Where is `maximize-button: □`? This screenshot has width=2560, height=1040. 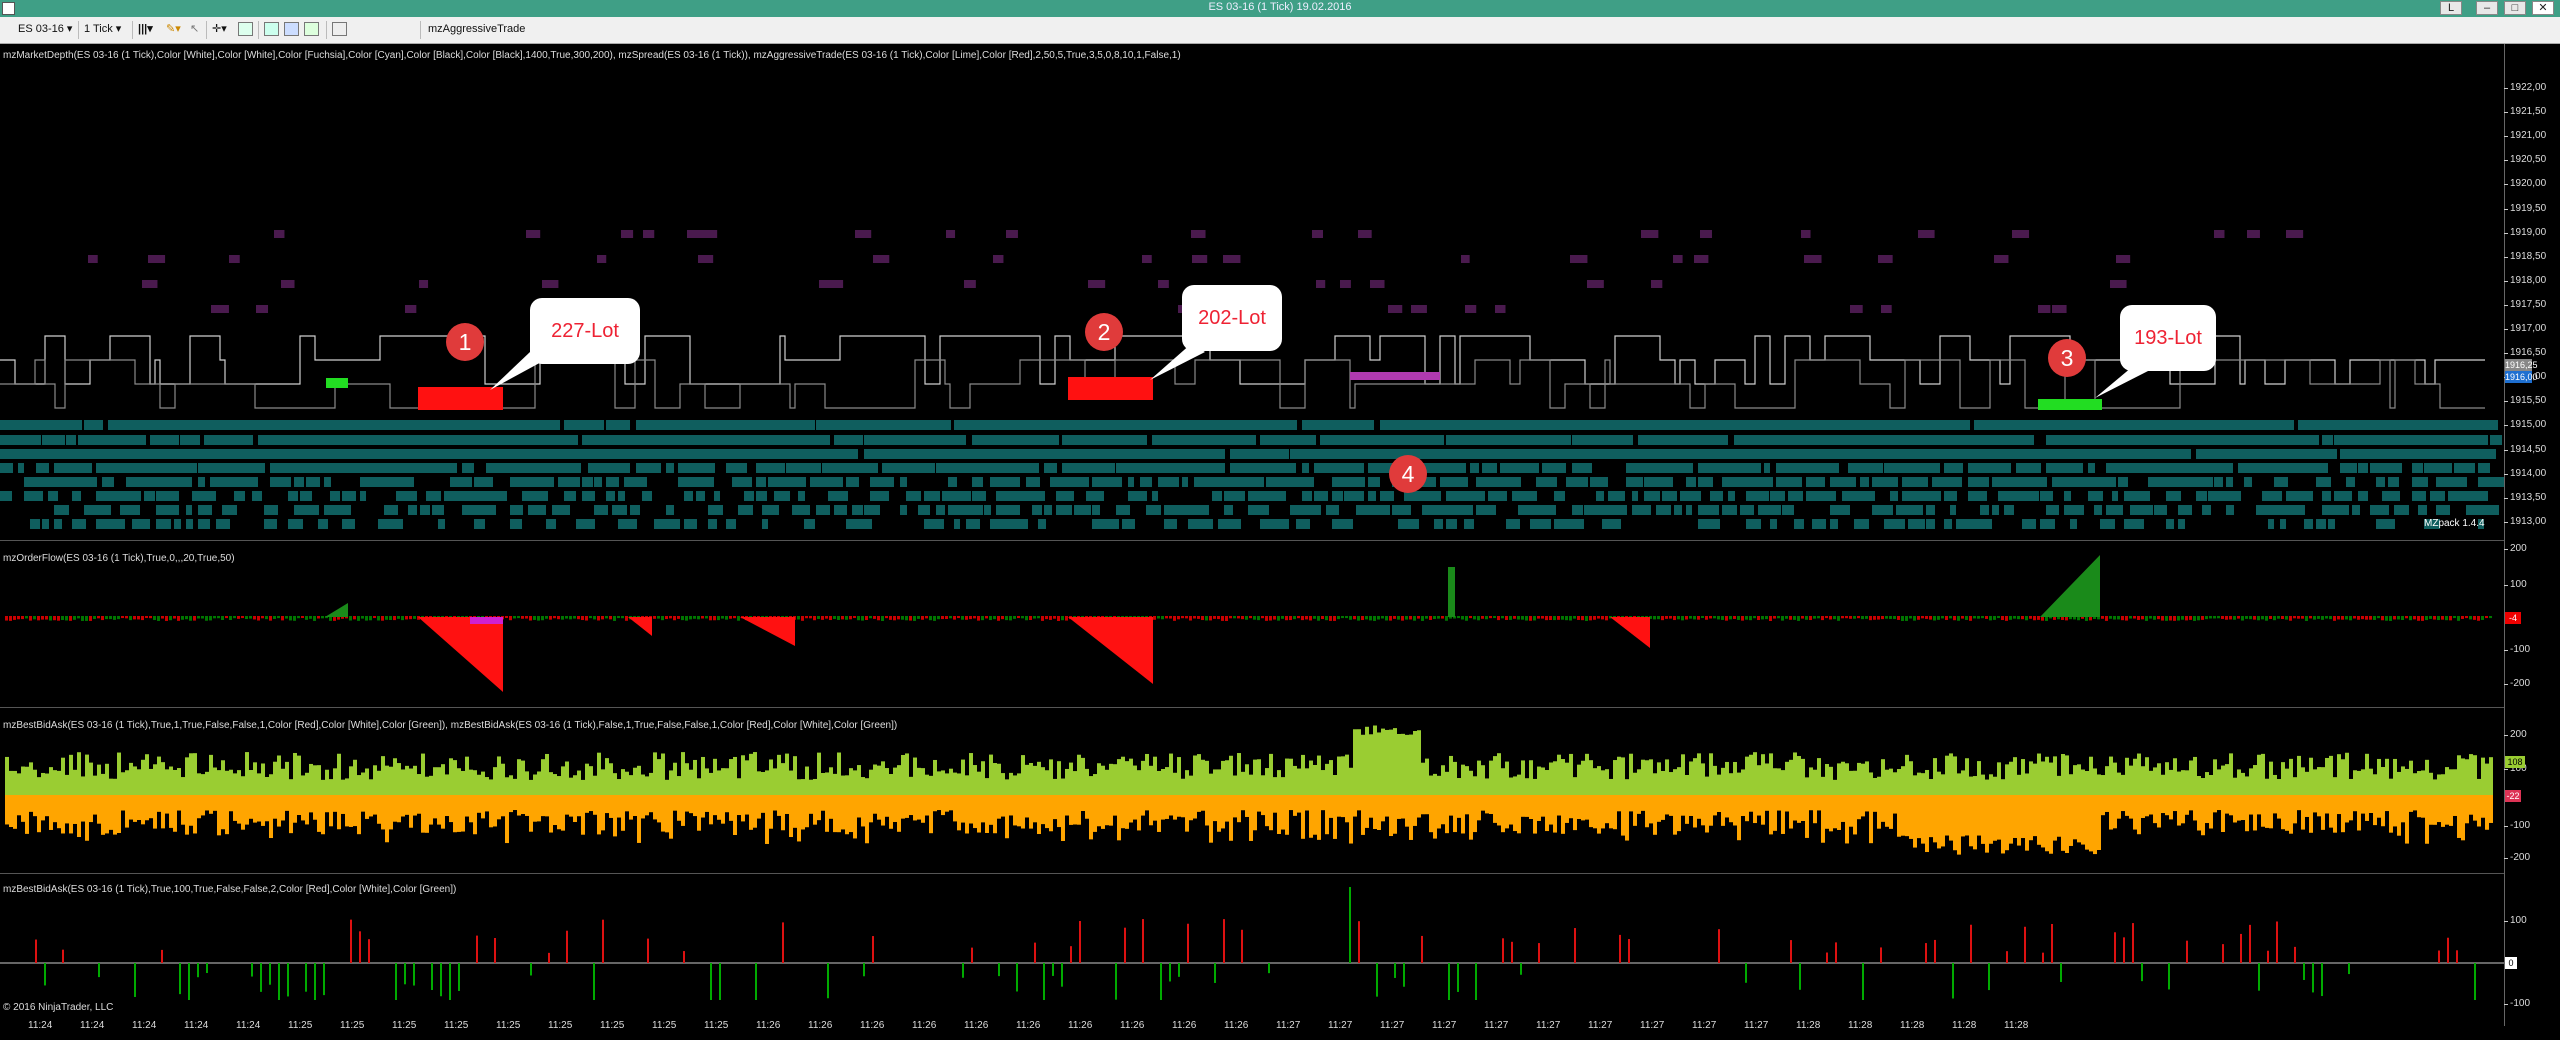
maximize-button: □ is located at coordinates (2515, 8).